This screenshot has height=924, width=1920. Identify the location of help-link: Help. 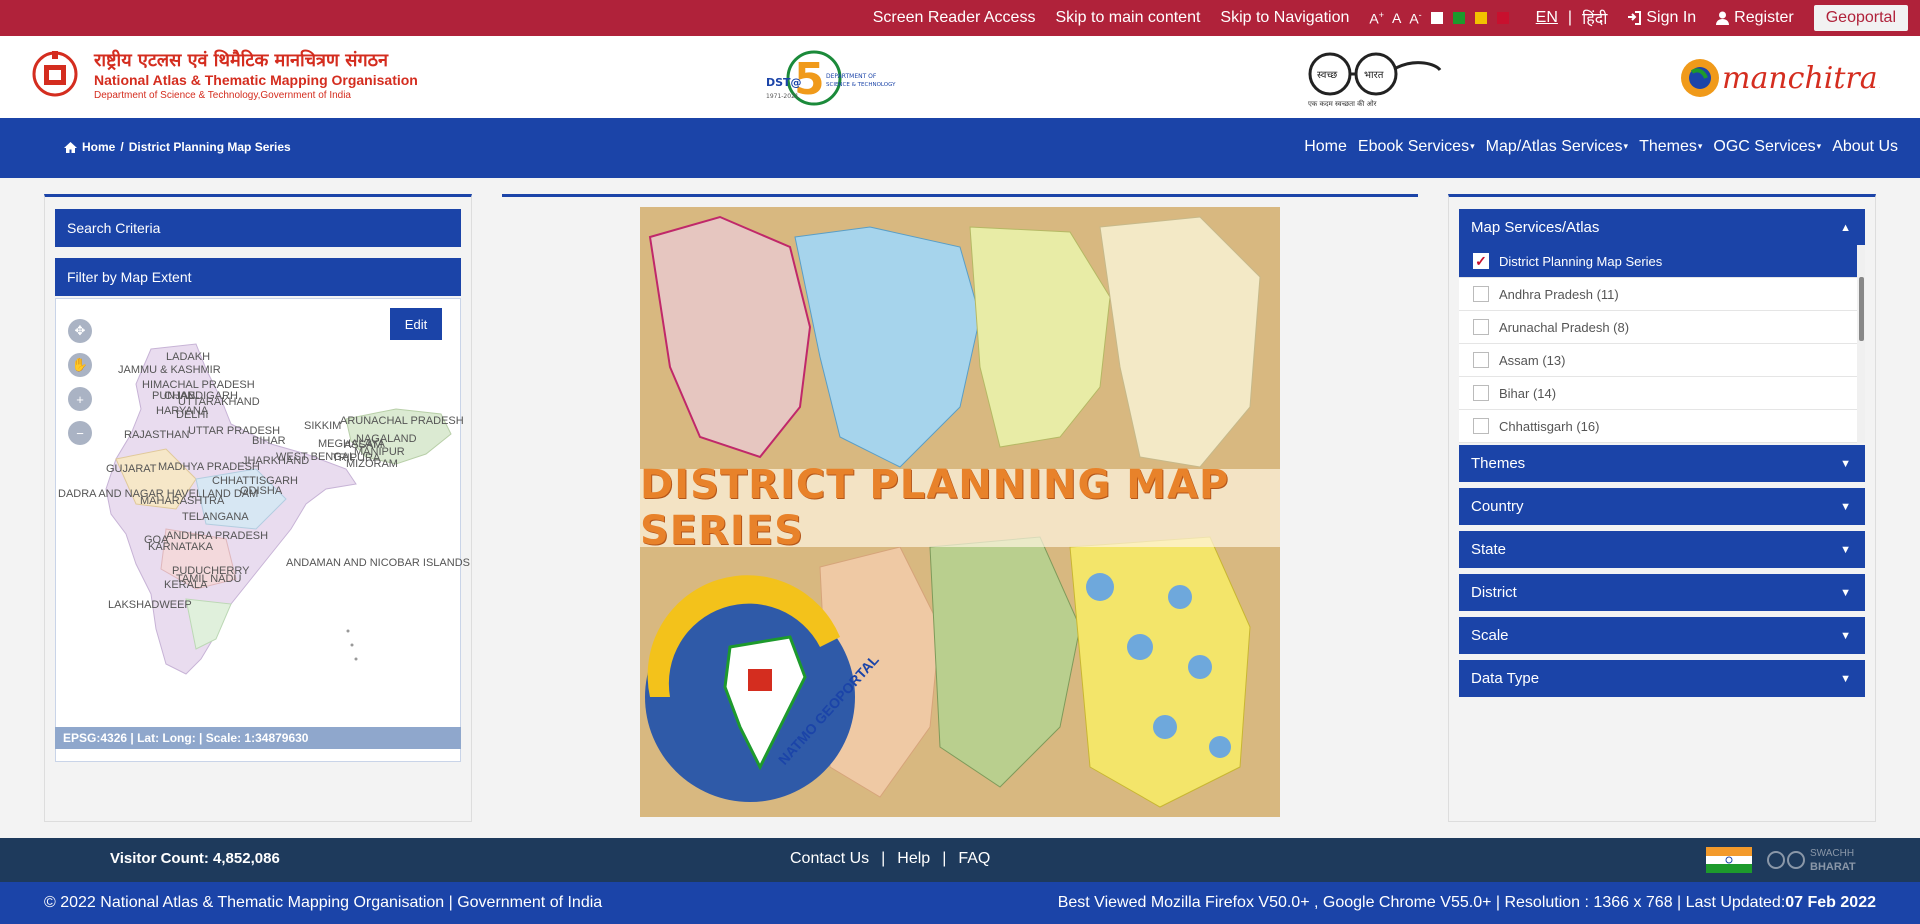
(913, 859).